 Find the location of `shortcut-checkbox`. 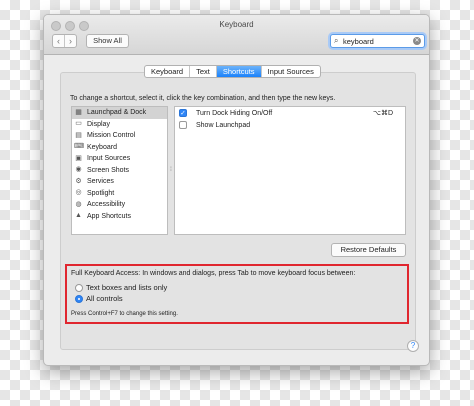

shortcut-checkbox is located at coordinates (183, 125).